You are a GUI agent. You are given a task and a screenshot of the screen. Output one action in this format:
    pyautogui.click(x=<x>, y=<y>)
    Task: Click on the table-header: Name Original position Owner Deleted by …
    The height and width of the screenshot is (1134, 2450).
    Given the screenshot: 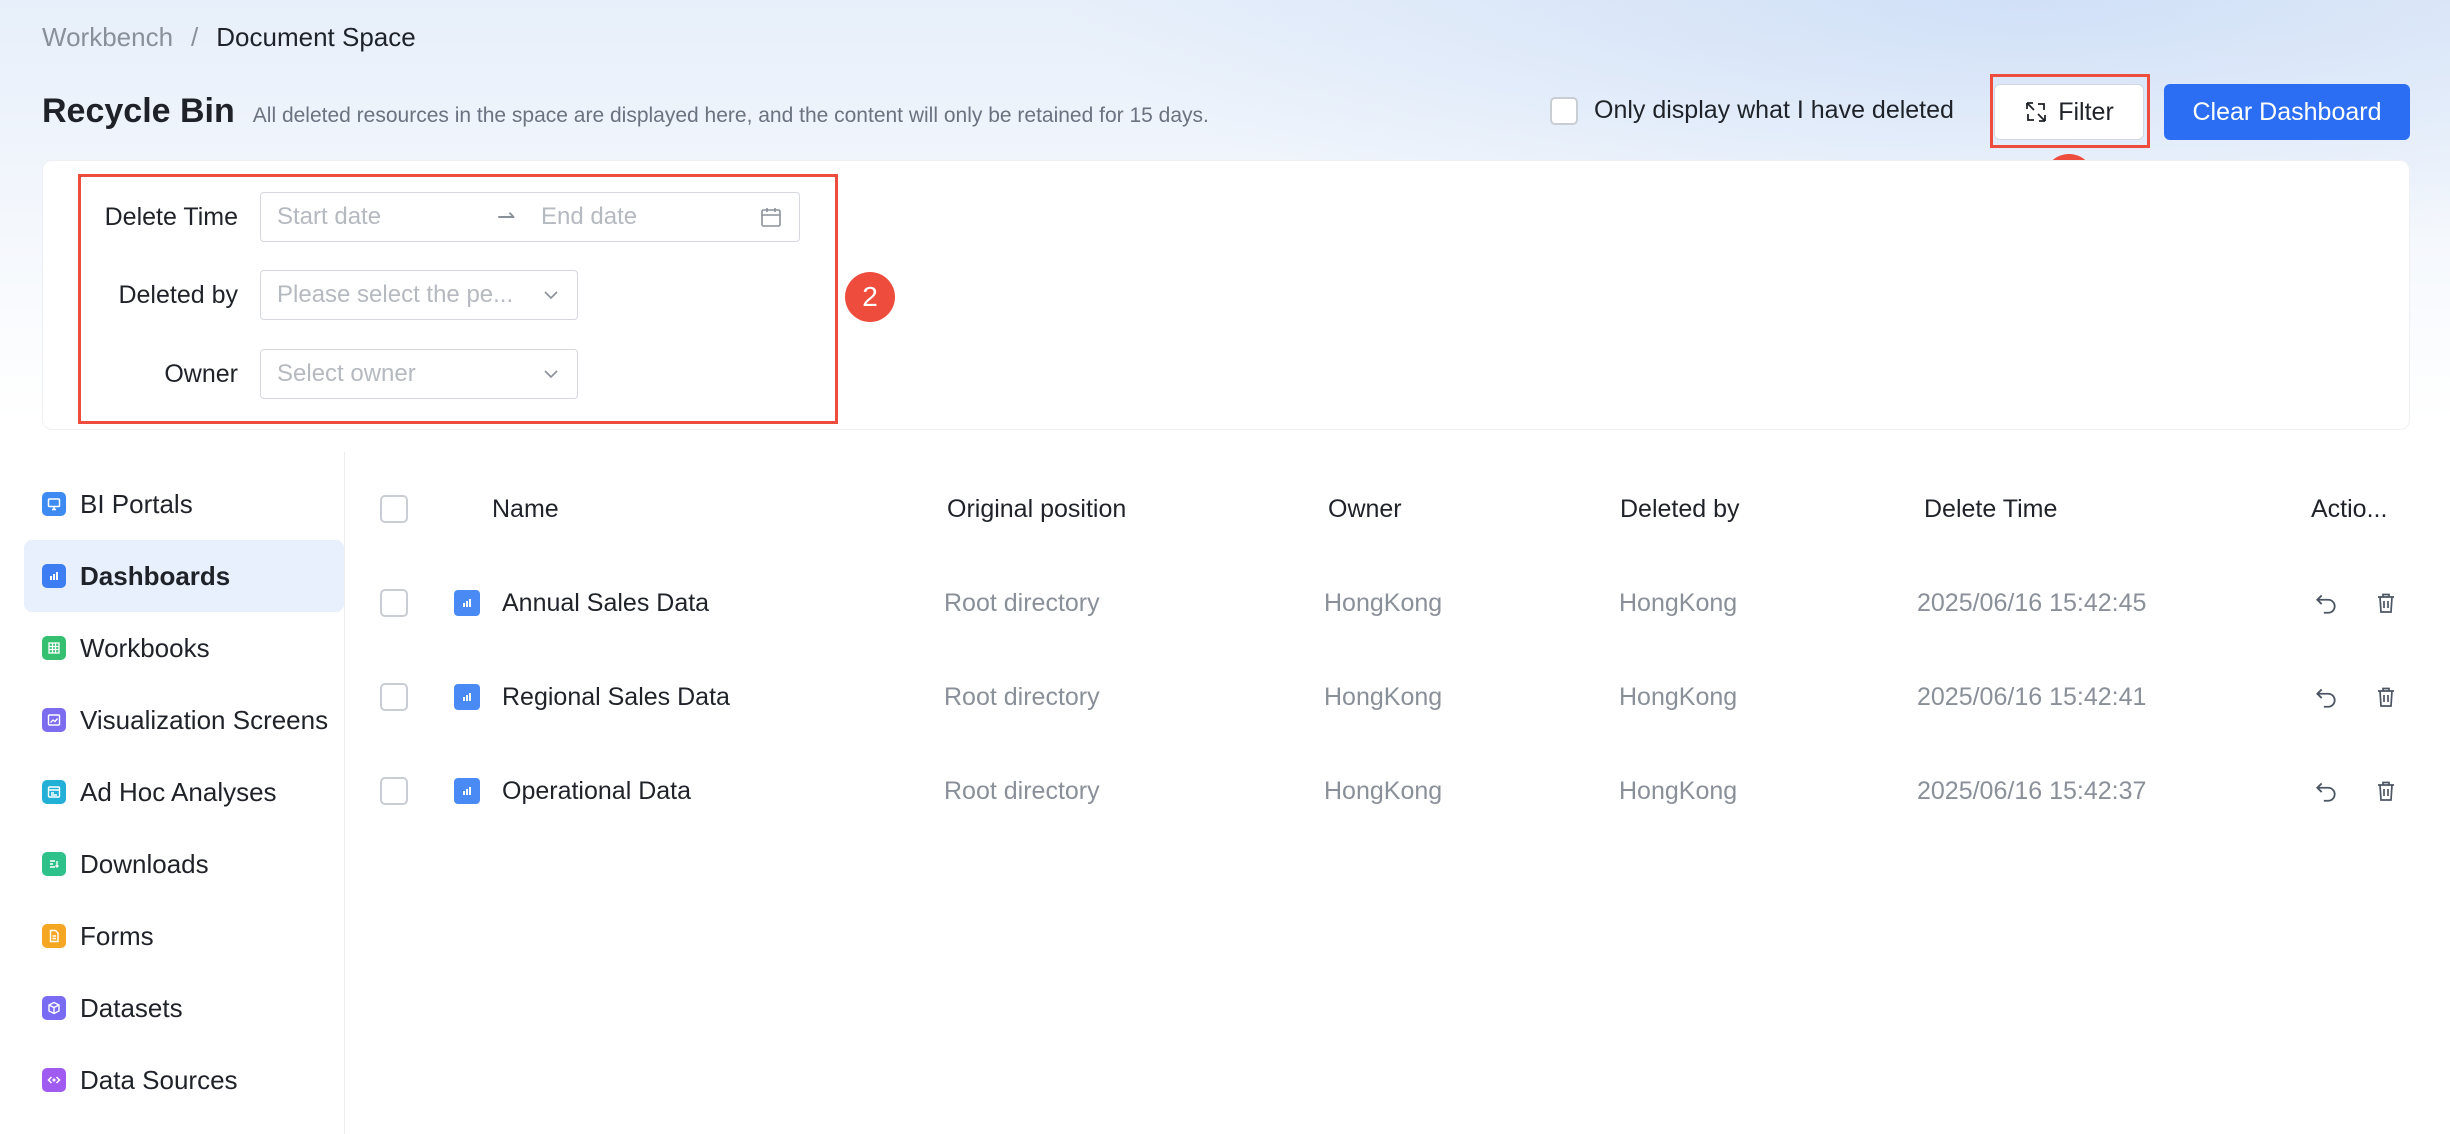 What is the action you would take?
    pyautogui.click(x=1390, y=509)
    